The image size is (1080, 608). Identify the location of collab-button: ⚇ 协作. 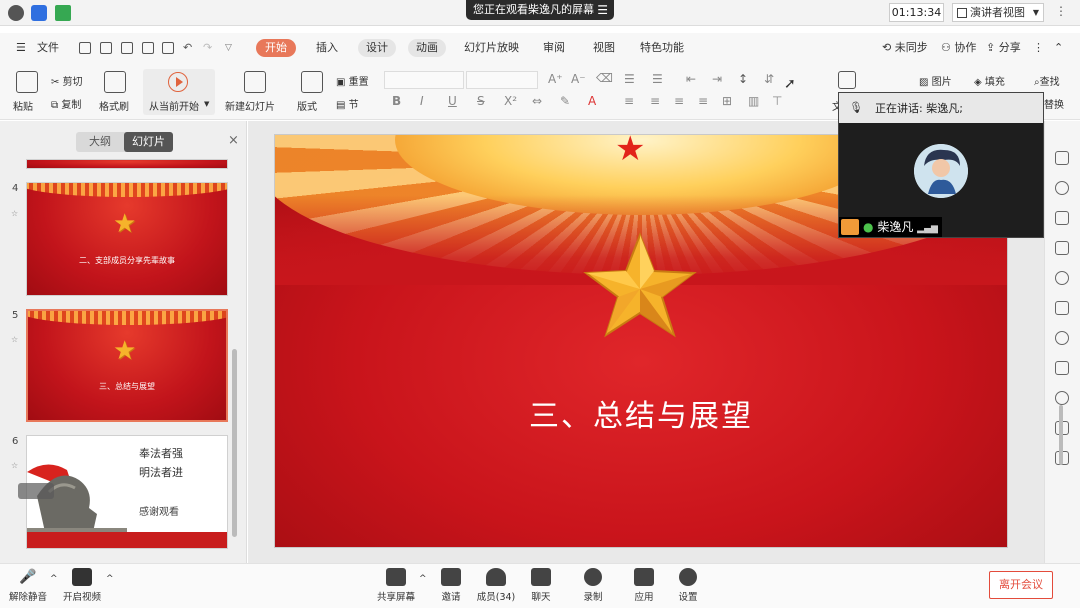
(958, 48).